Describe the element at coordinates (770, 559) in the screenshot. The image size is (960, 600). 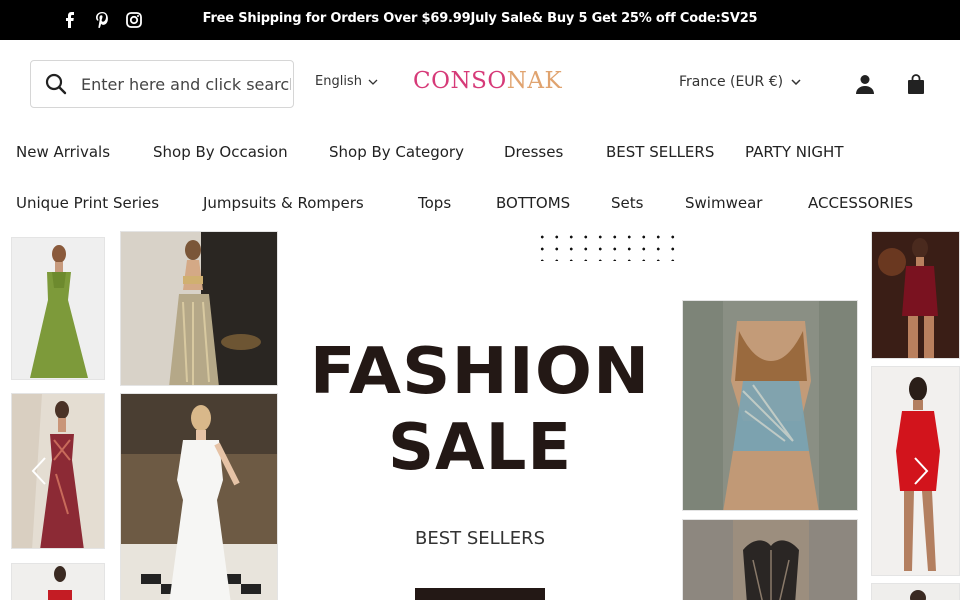
I see `product-photo-black-bustier` at that location.